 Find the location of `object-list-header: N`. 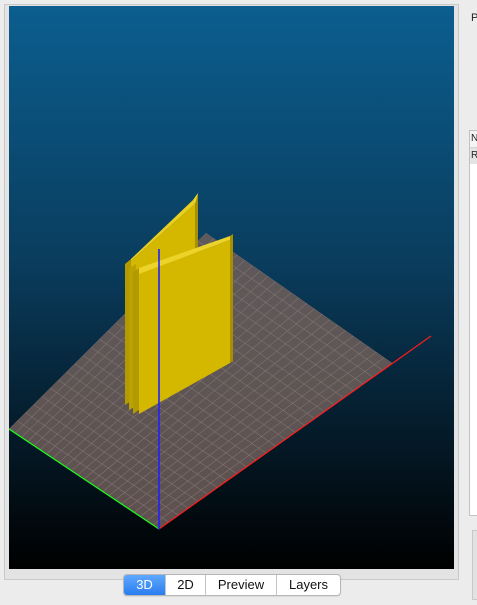

object-list-header: N is located at coordinates (473, 139).